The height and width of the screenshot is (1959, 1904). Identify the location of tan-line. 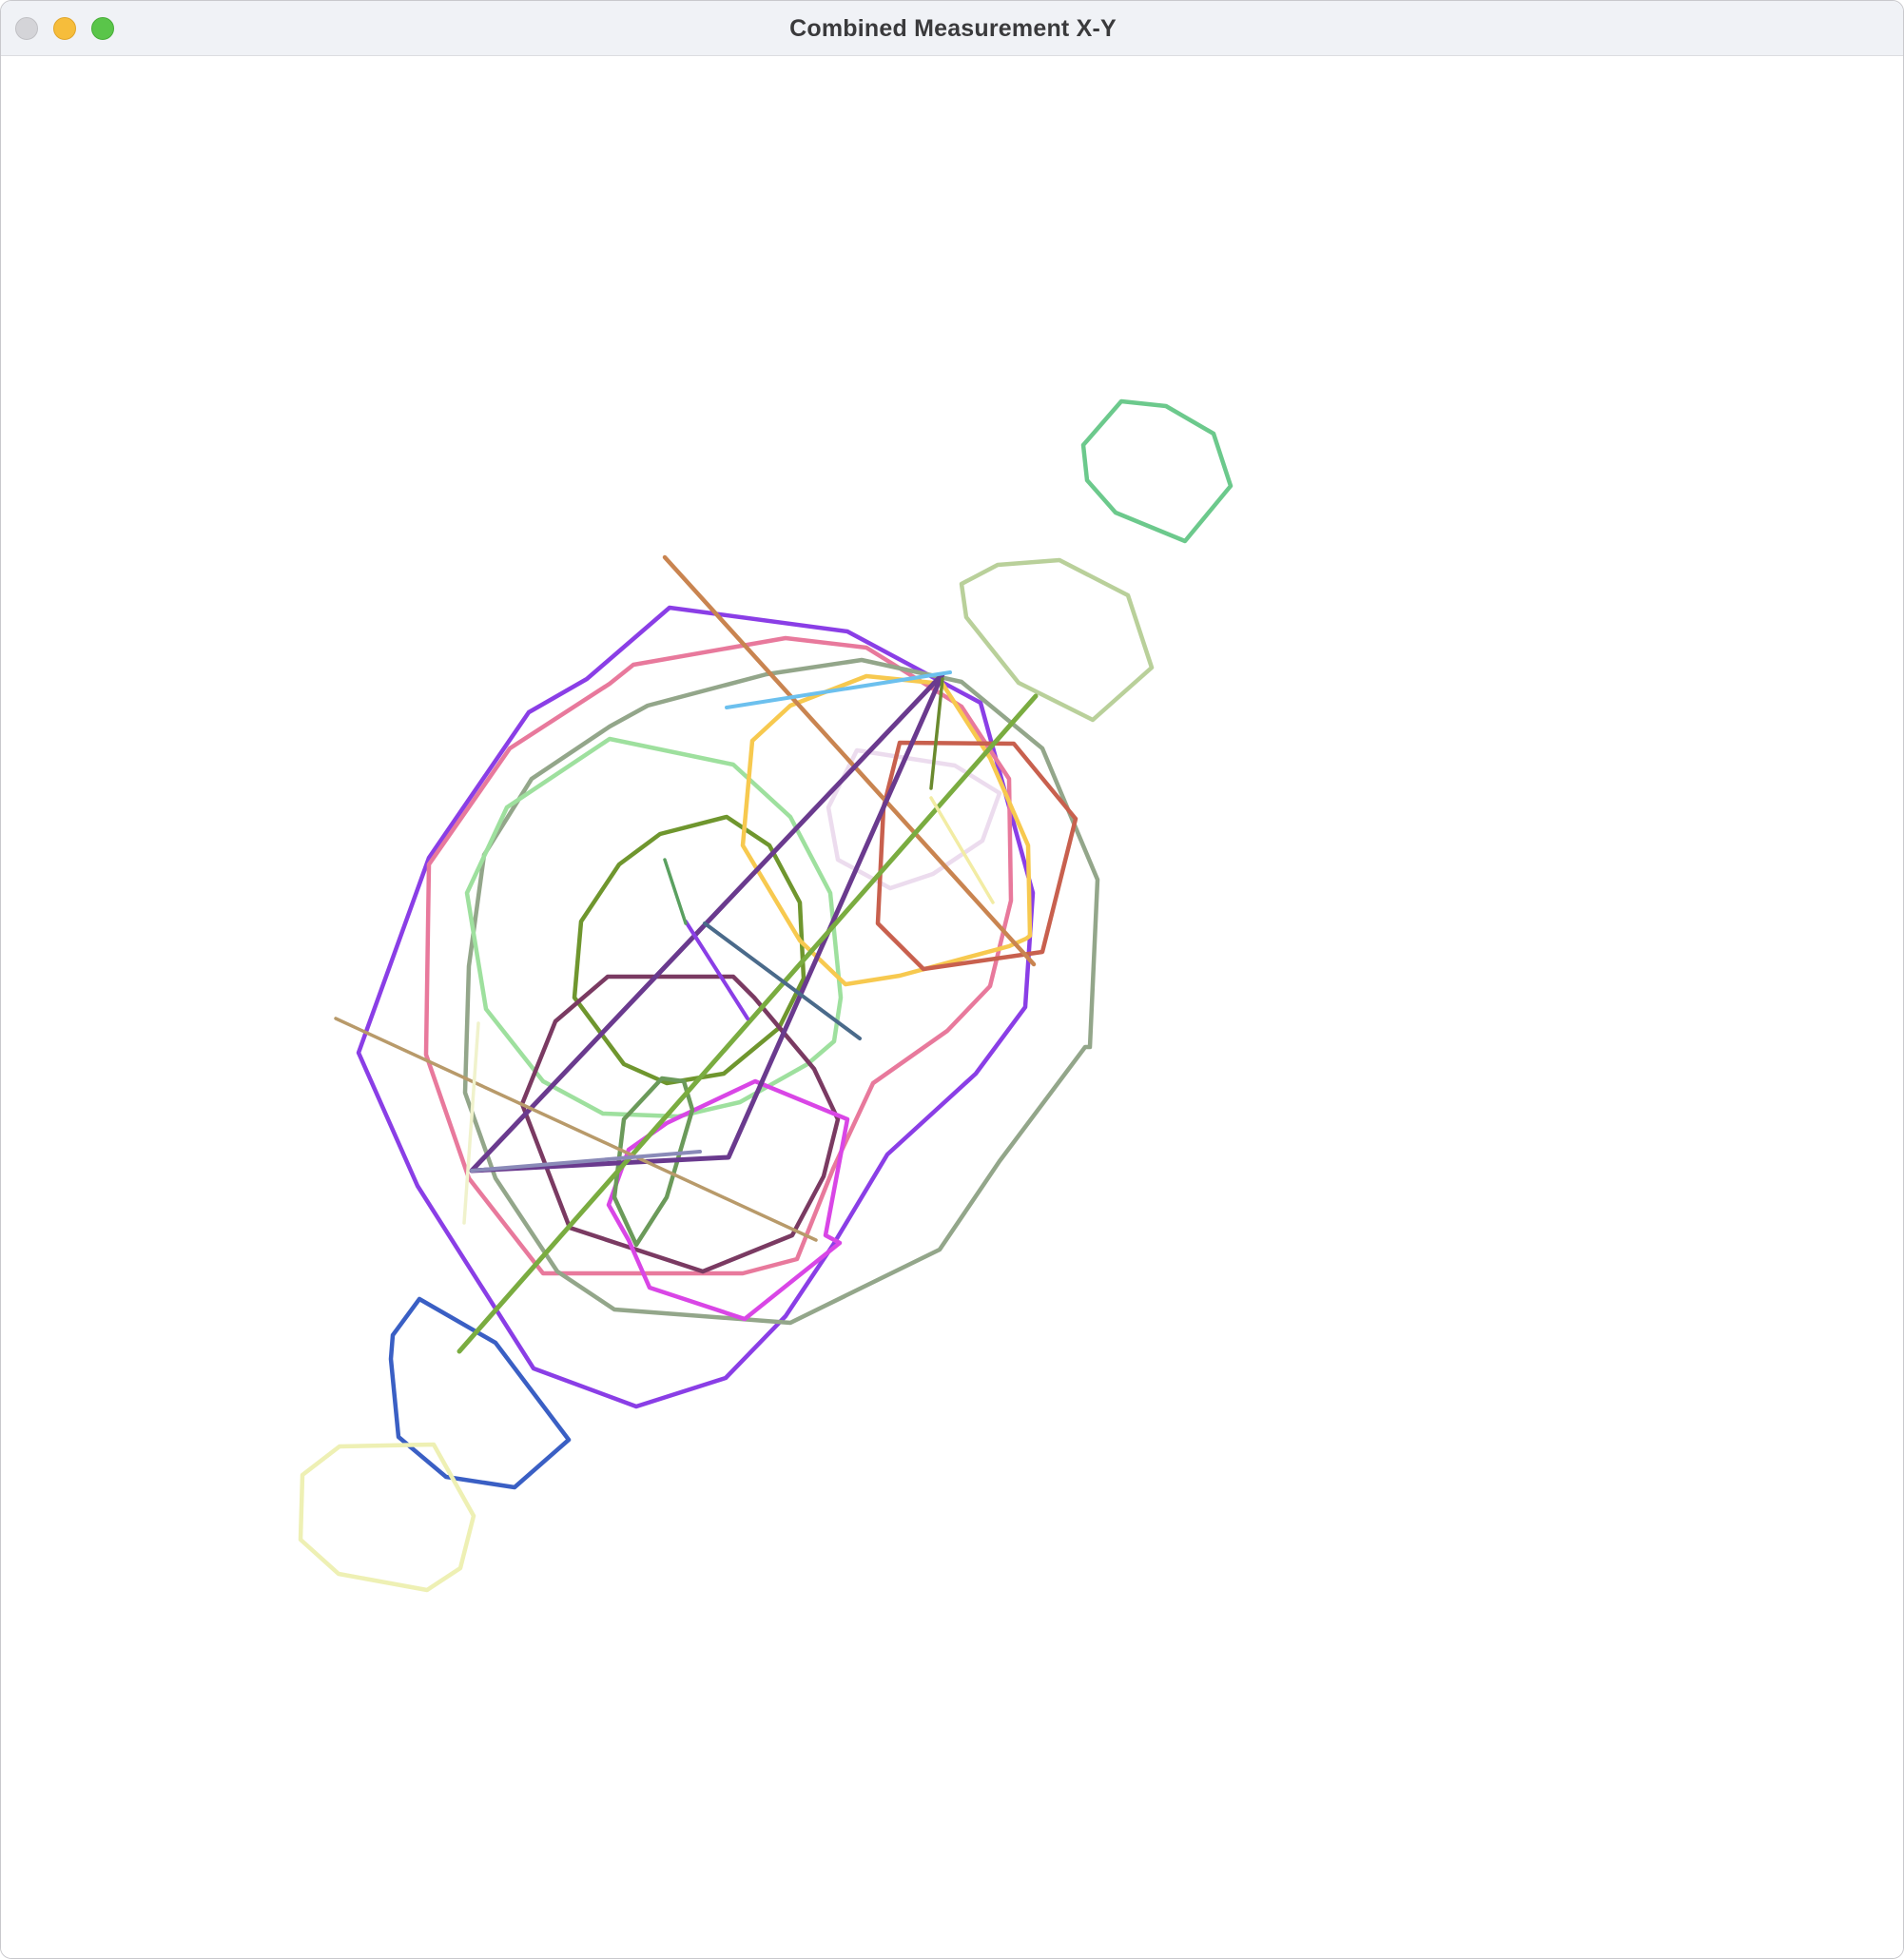
(576, 1130).